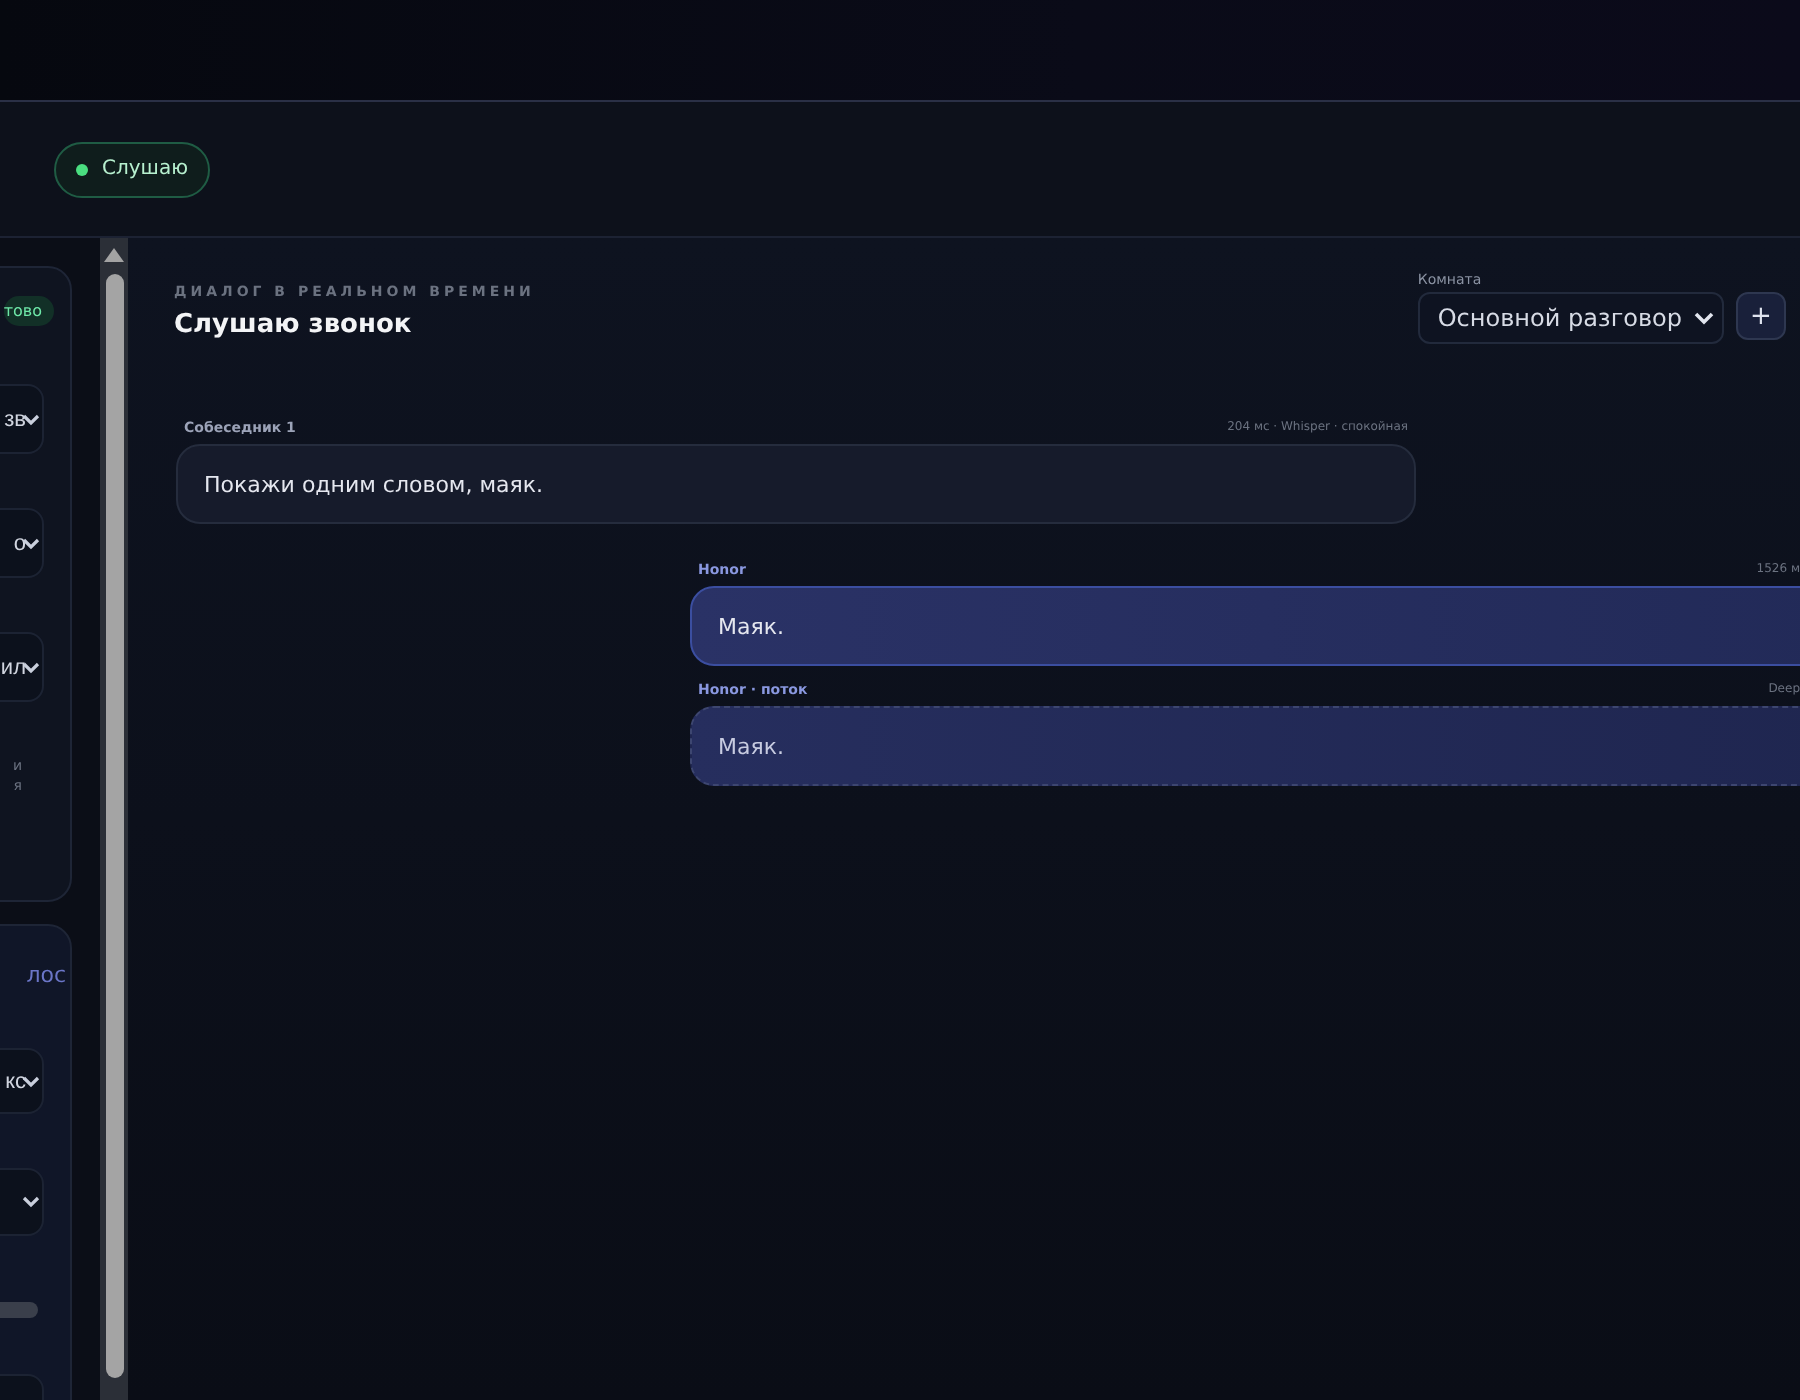  I want to click on select-field: зв, so click(22, 419).